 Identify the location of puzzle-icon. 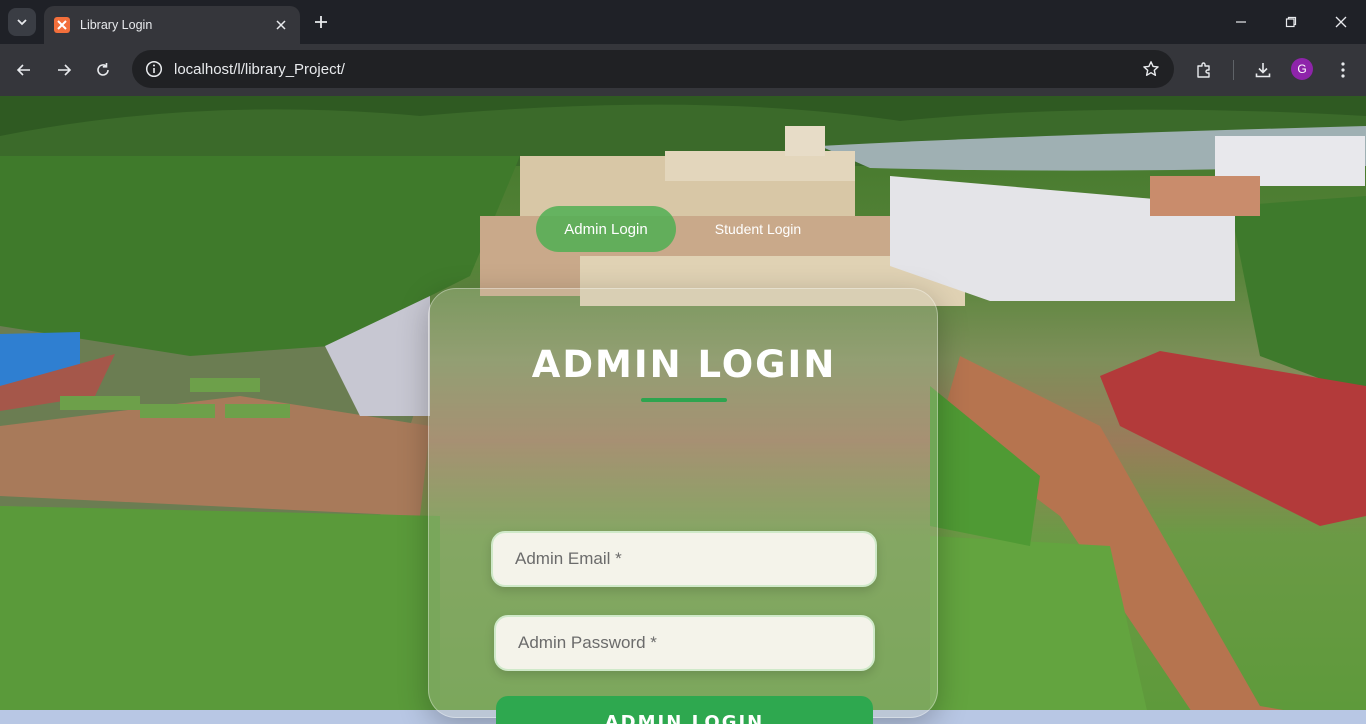
(1203, 70).